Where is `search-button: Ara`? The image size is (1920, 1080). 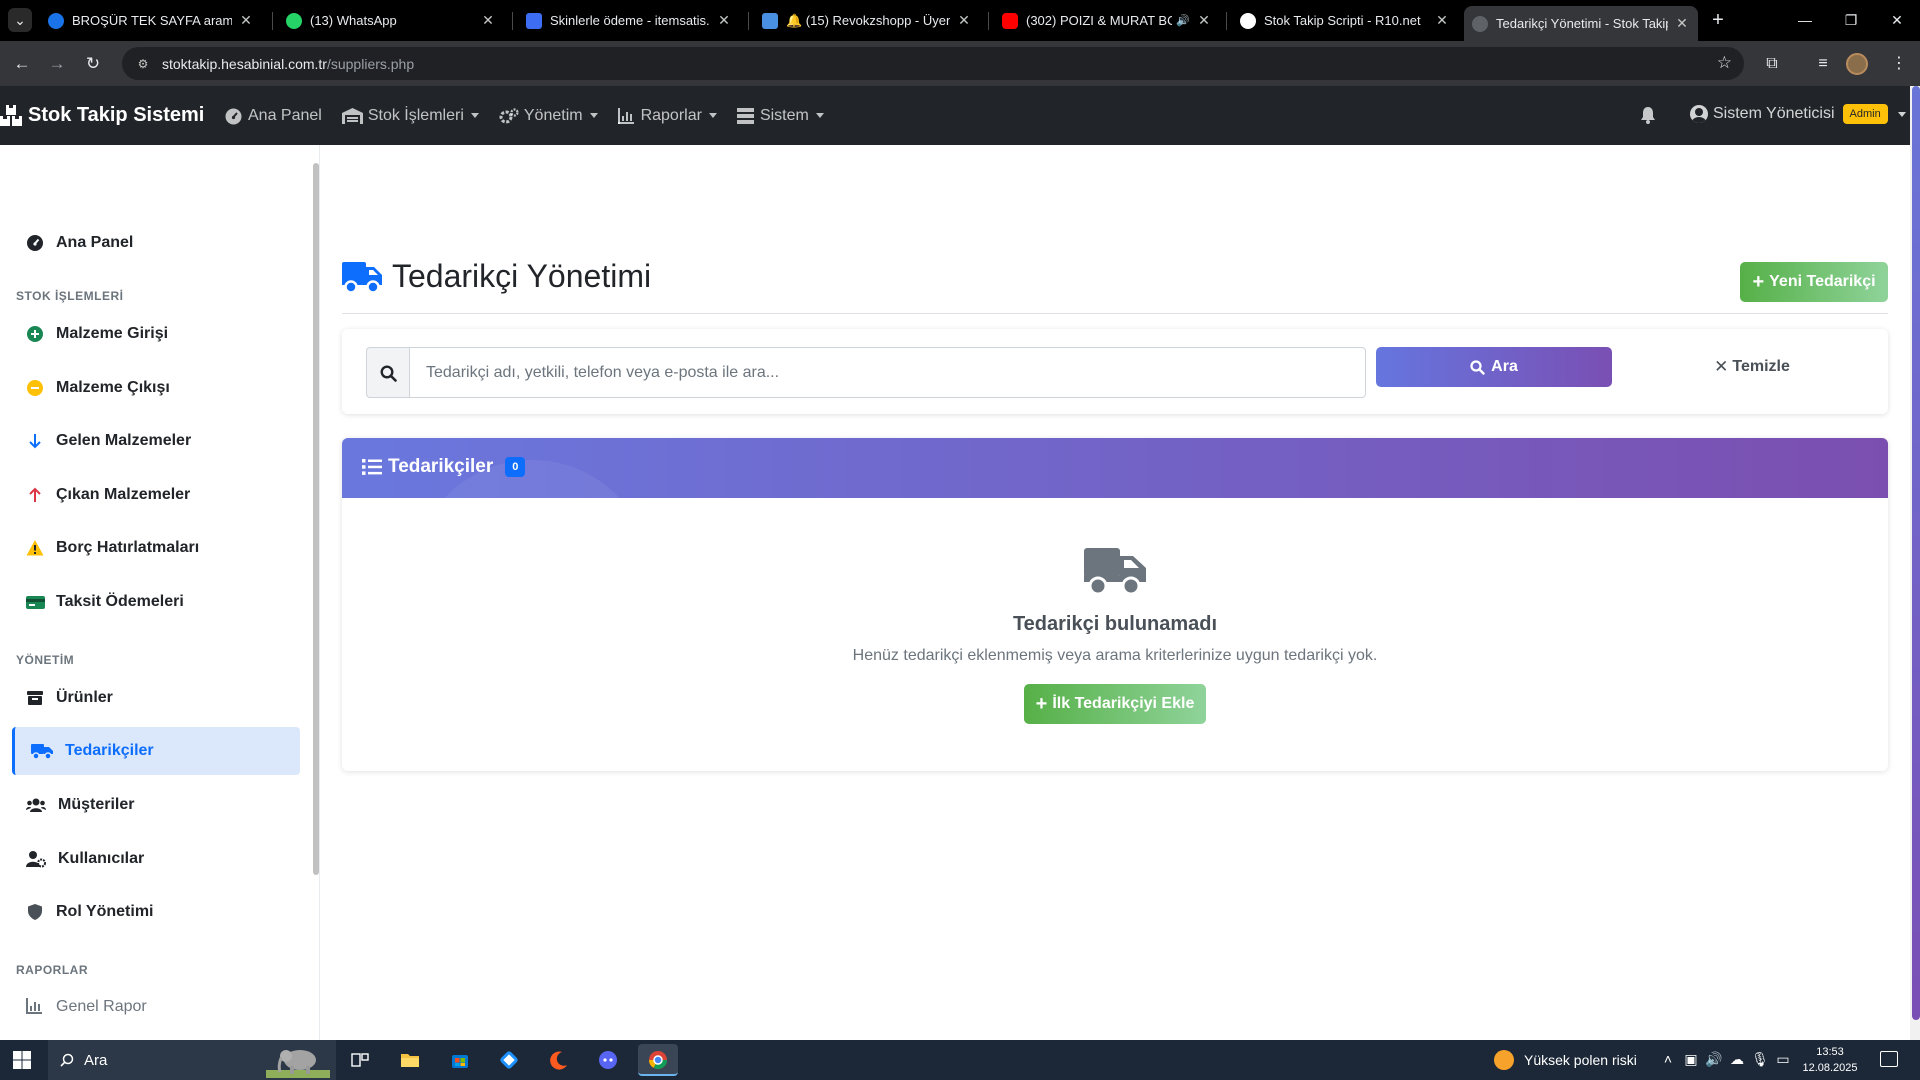 search-button: Ara is located at coordinates (1494, 367).